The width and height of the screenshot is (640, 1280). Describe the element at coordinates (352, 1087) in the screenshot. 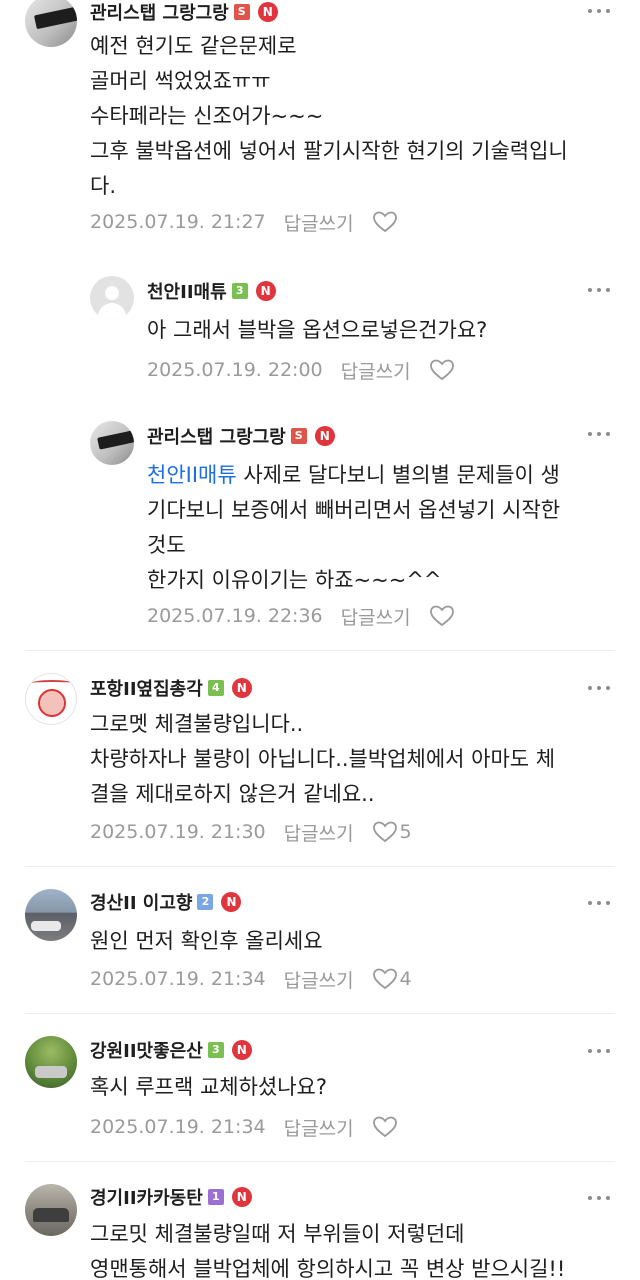

I see `comment-text: 혹시 루프랙 교체하셨나요?` at that location.